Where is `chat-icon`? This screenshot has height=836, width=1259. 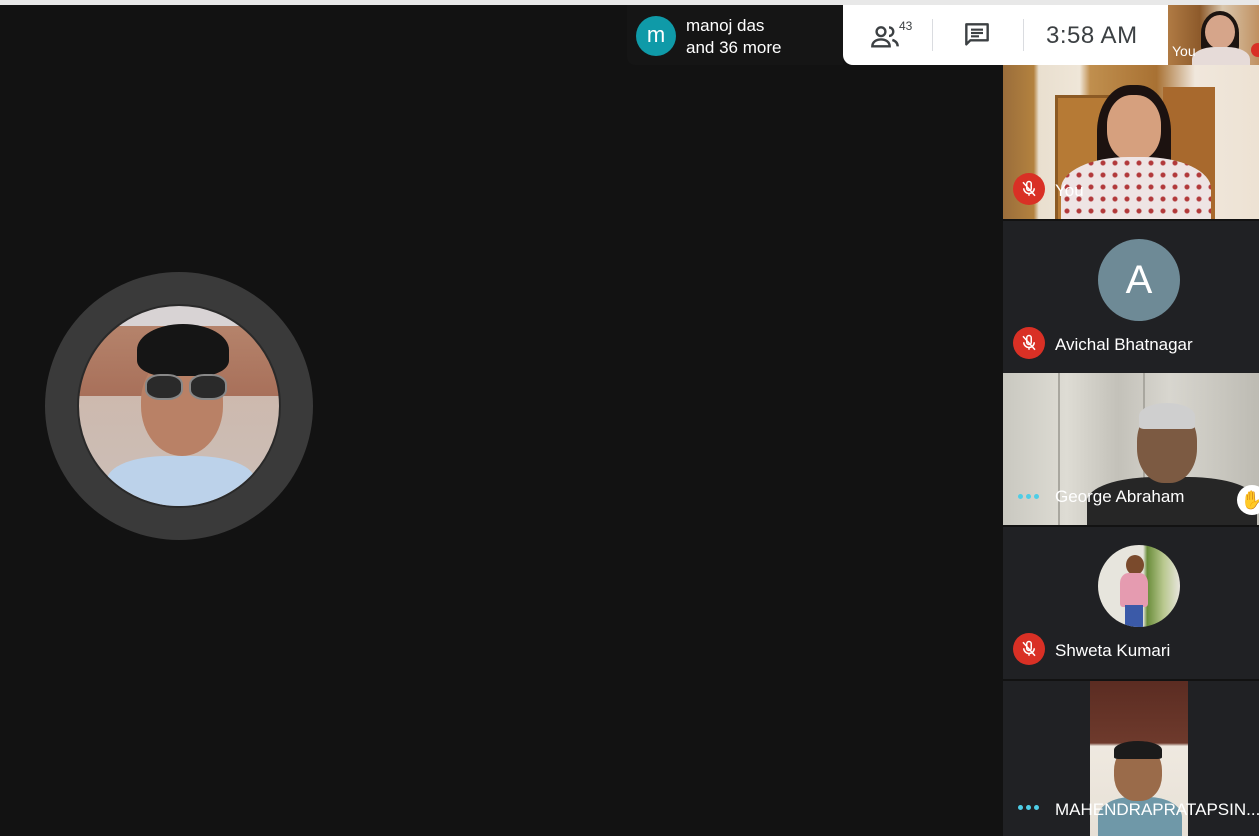
chat-icon is located at coordinates (977, 34).